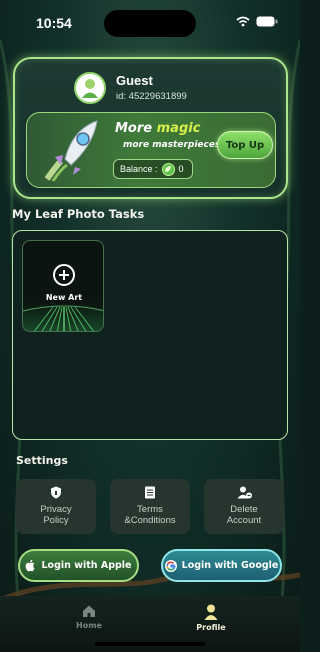 The width and height of the screenshot is (320, 652). I want to click on plus-icon, so click(64, 275).